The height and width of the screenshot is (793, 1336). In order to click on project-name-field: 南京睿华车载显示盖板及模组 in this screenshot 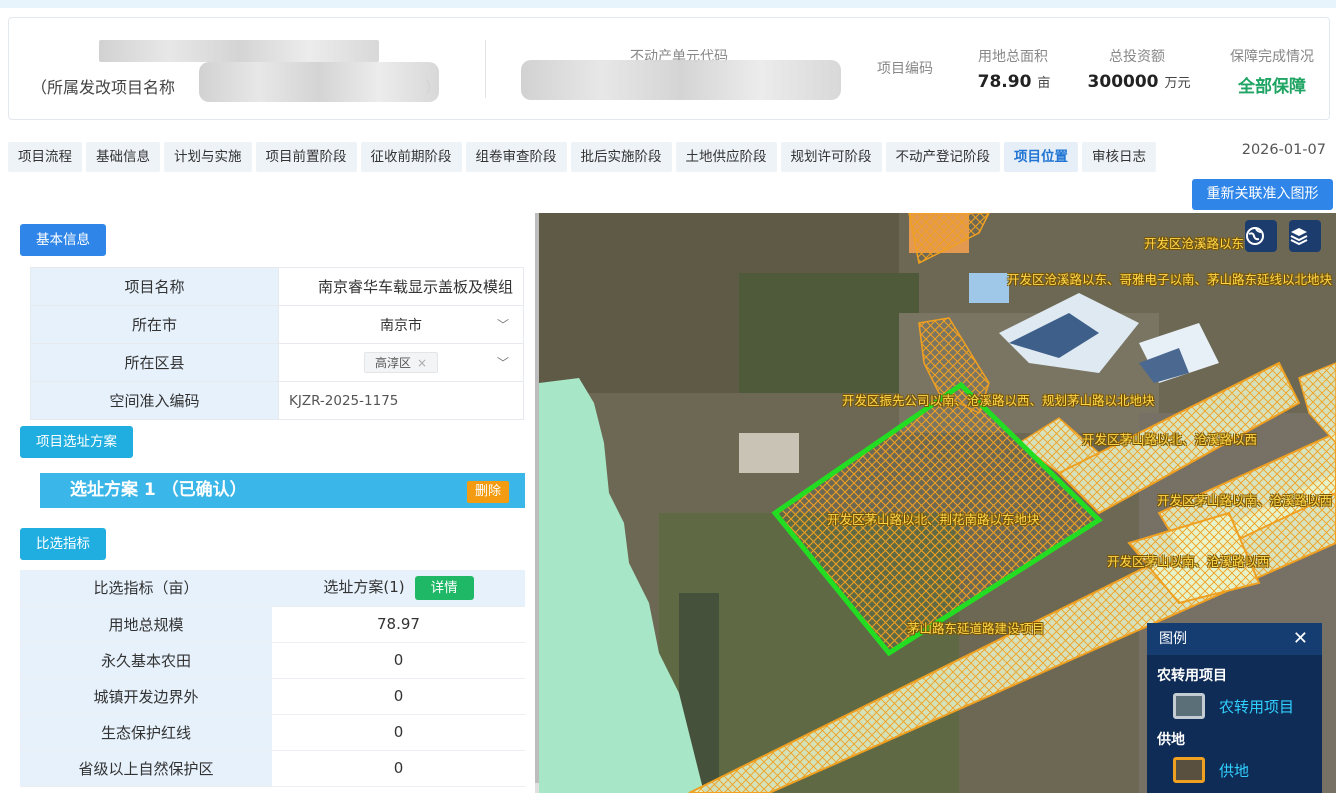, I will do `click(401, 286)`.